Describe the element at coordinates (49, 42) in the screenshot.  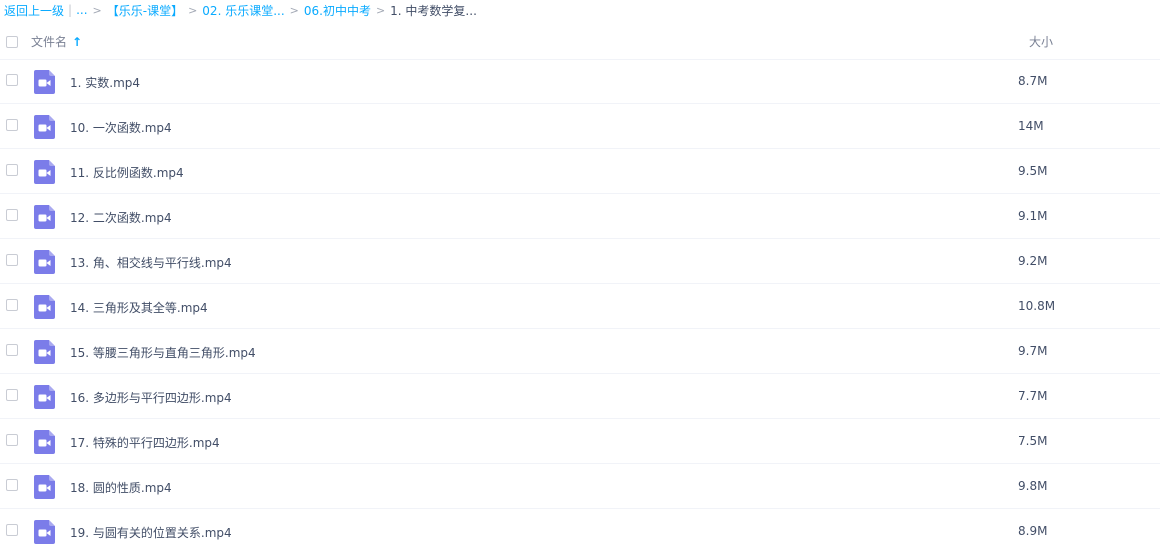
I see `name-column-label: 文件名` at that location.